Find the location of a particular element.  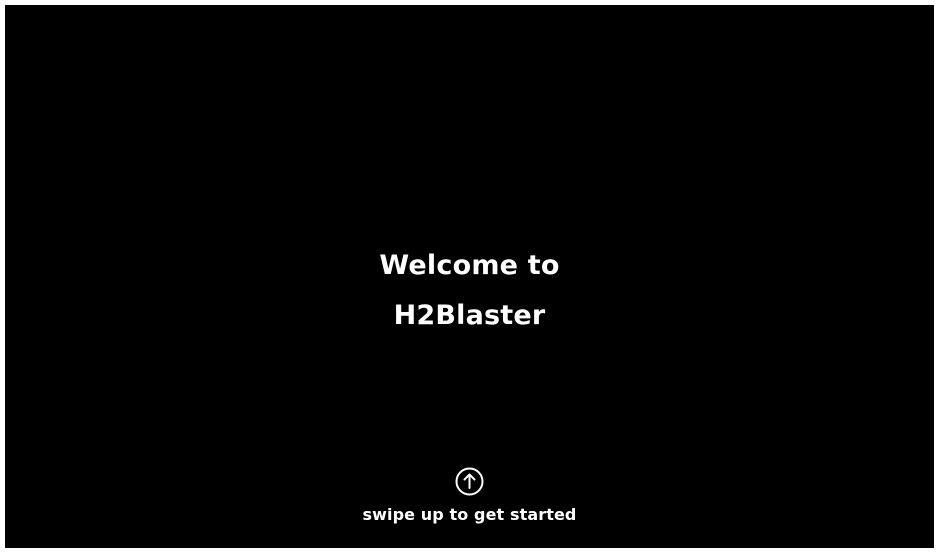

swipe-up-label: swipe up to get started is located at coordinates (469, 514).